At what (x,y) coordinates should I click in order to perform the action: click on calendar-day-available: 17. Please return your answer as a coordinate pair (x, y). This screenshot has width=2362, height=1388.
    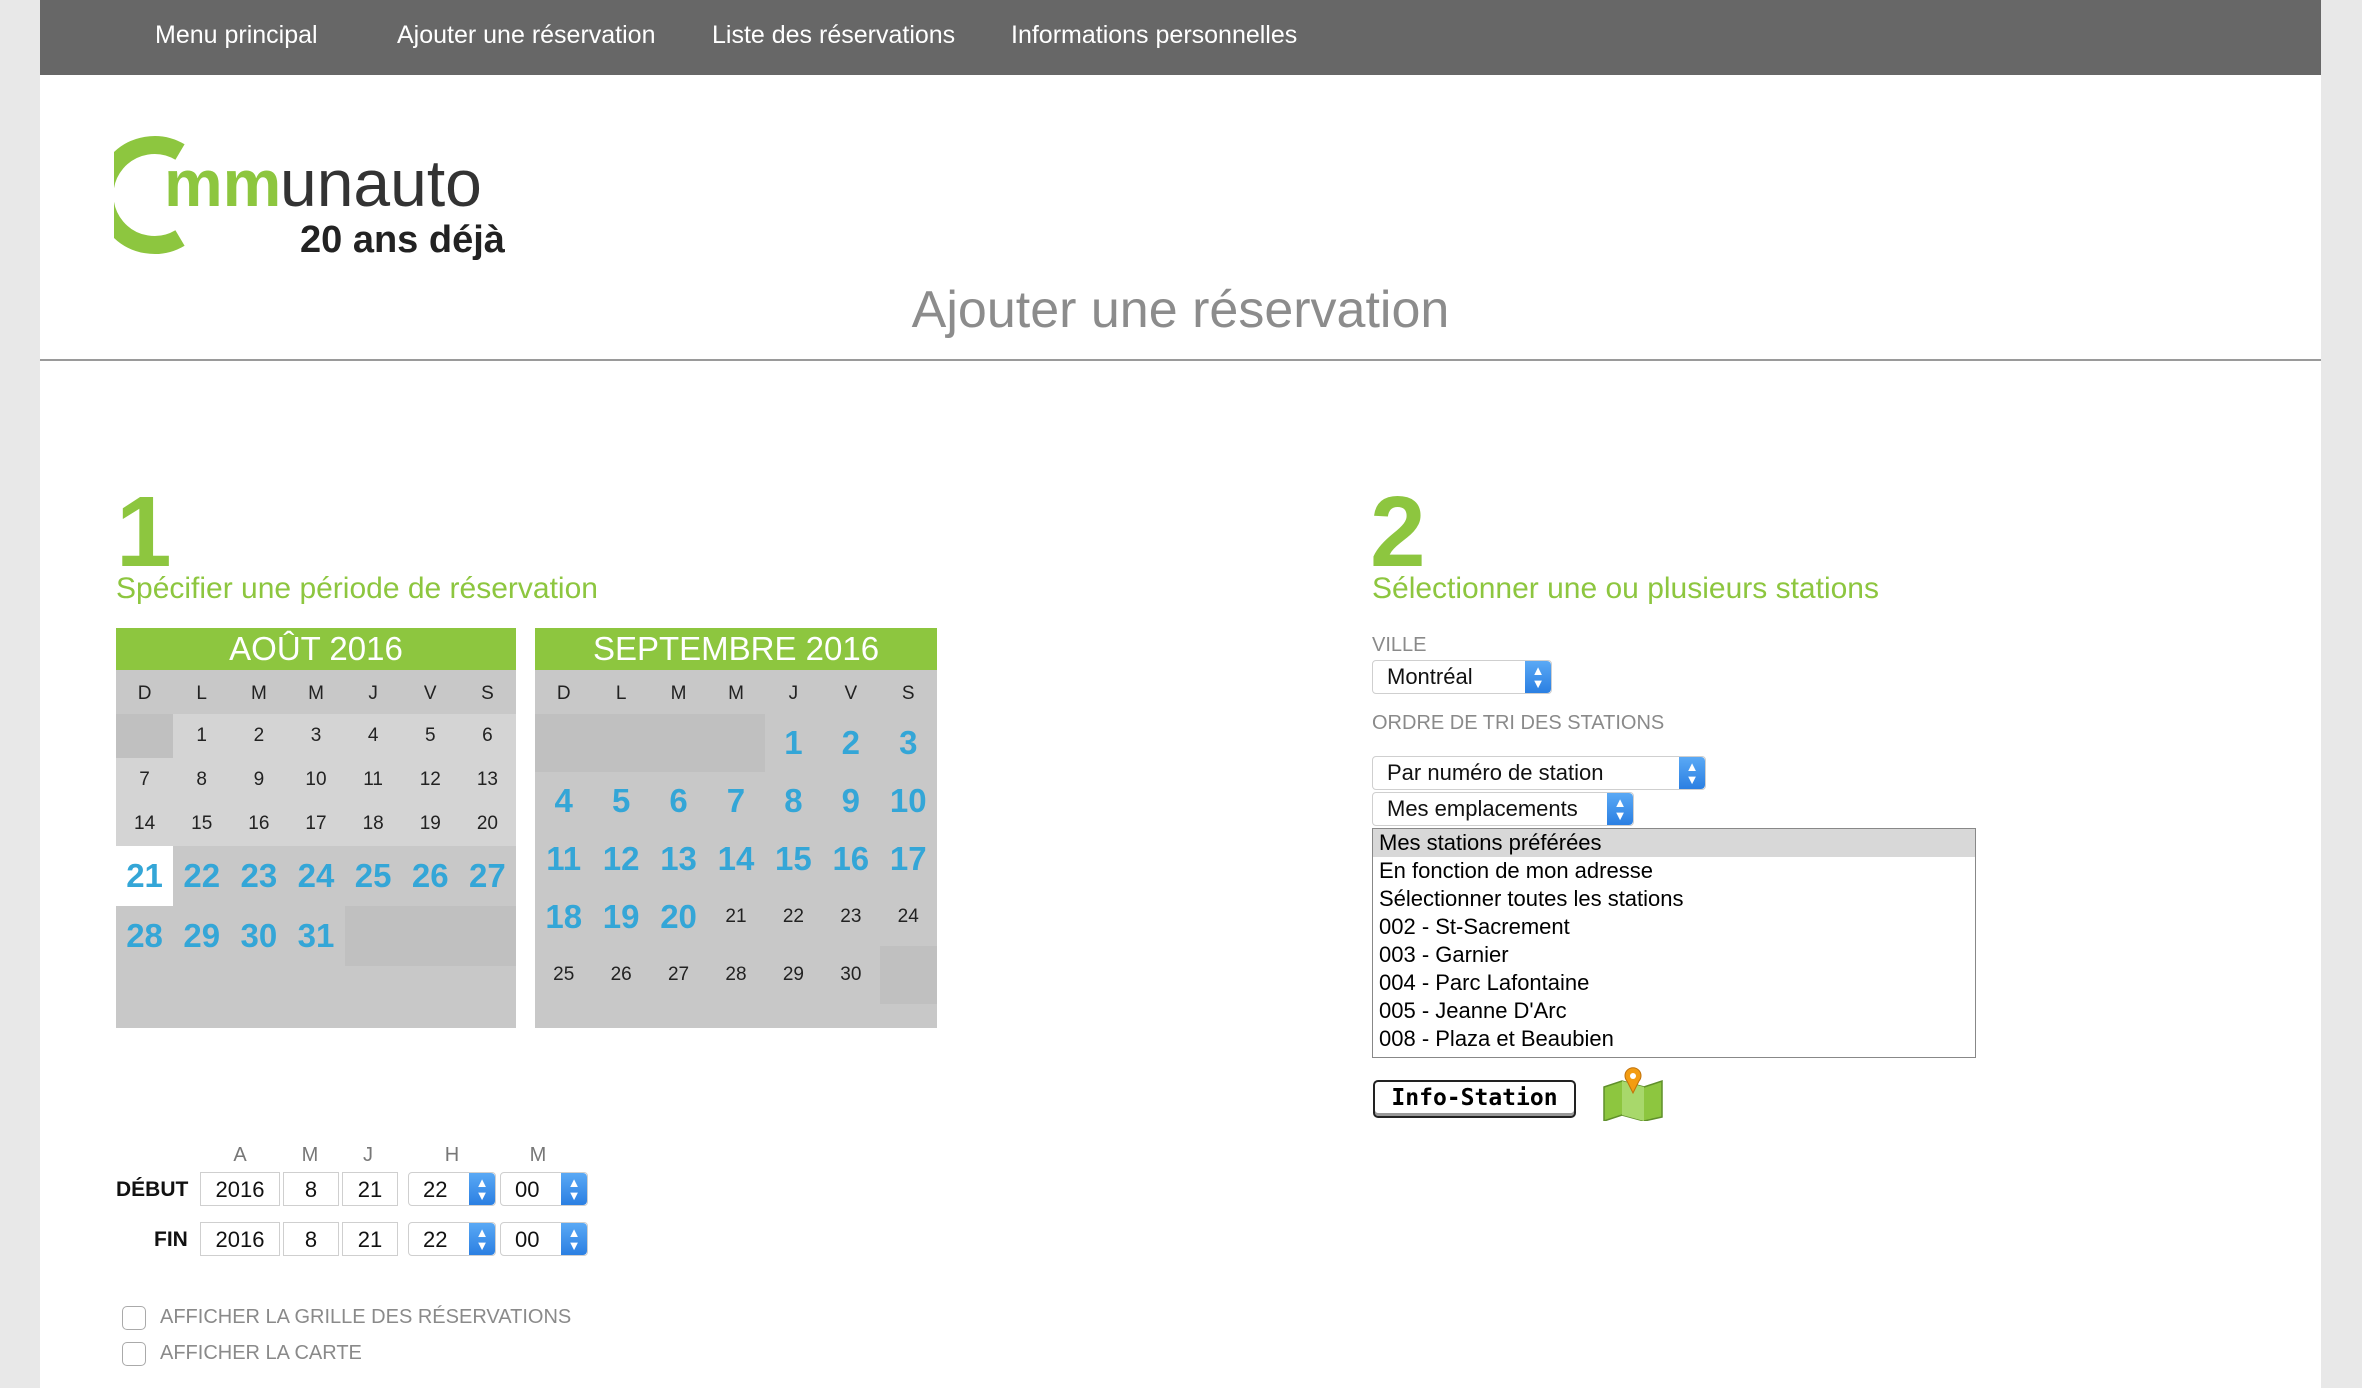
    Looking at the image, I should click on (908, 859).